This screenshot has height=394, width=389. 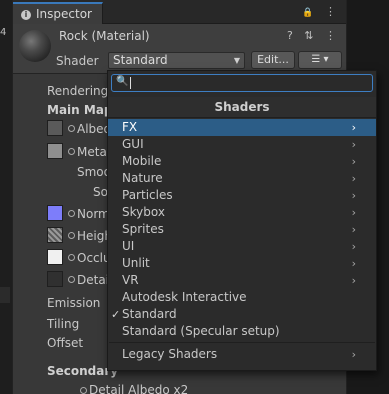 What do you see at coordinates (55, 257) in the screenshot?
I see `occlusion-slot` at bounding box center [55, 257].